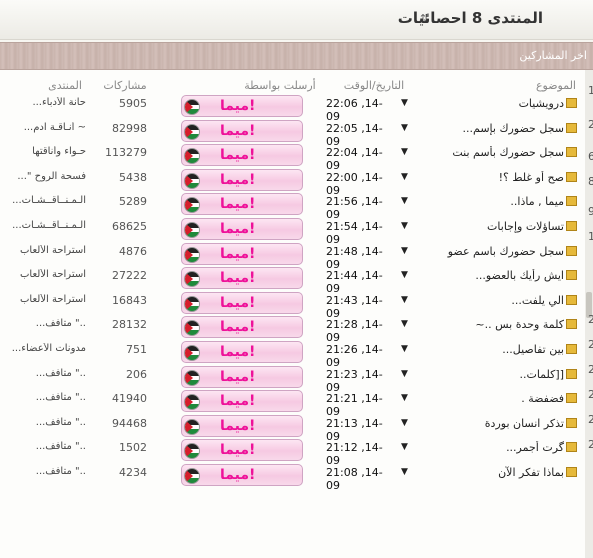 Image resolution: width=593 pixels, height=558 pixels. What do you see at coordinates (492, 177) in the screenshot?
I see `topic-link: صح أو غلط ؟!` at bounding box center [492, 177].